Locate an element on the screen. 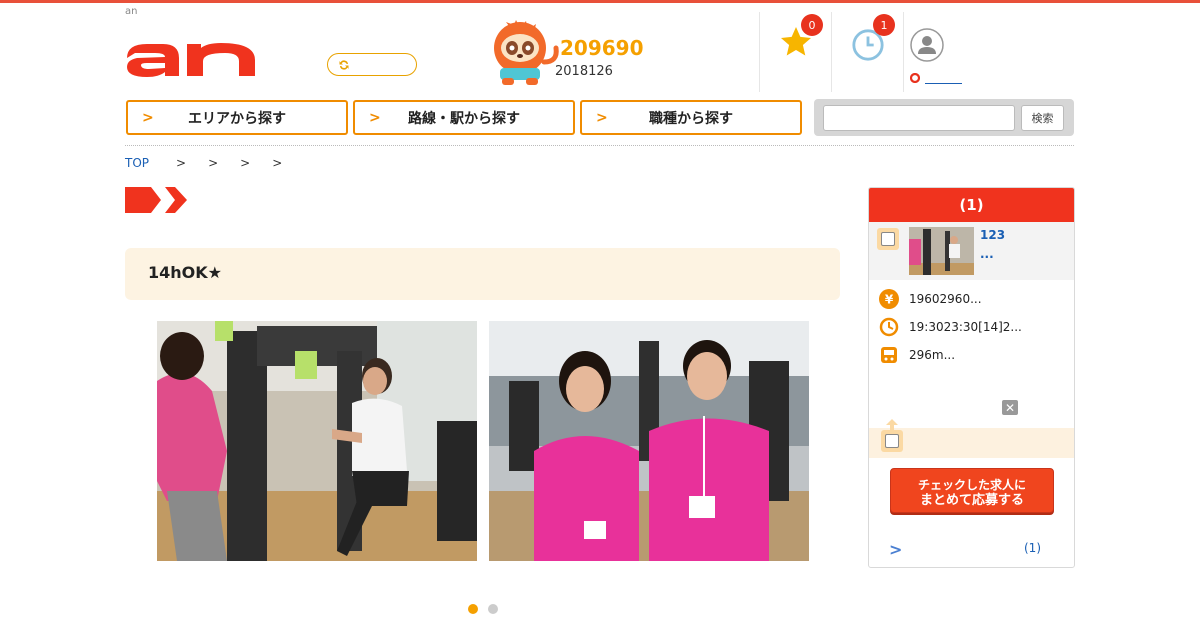  history-count-badge: 1 is located at coordinates (884, 25).